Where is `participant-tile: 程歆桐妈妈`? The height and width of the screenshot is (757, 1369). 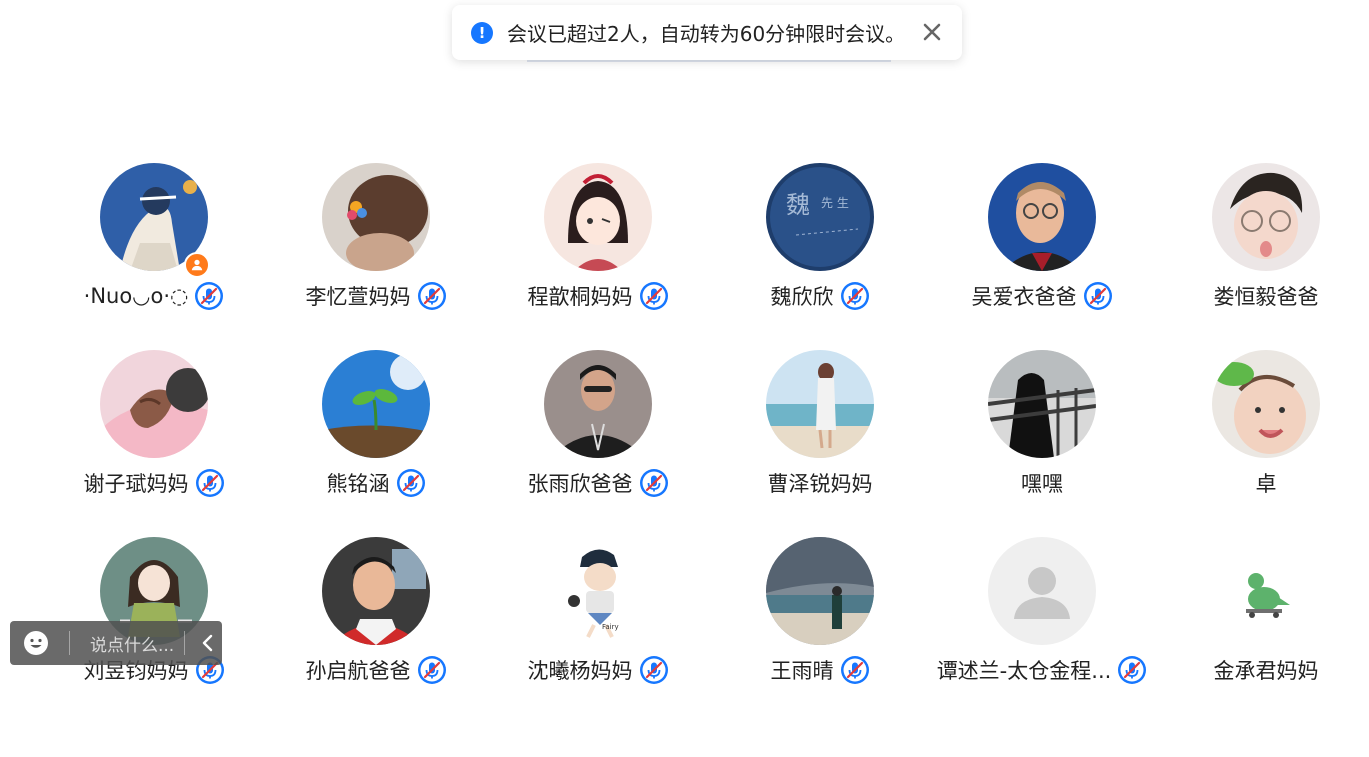
participant-tile: 程歆桐妈妈 is located at coordinates (598, 248).